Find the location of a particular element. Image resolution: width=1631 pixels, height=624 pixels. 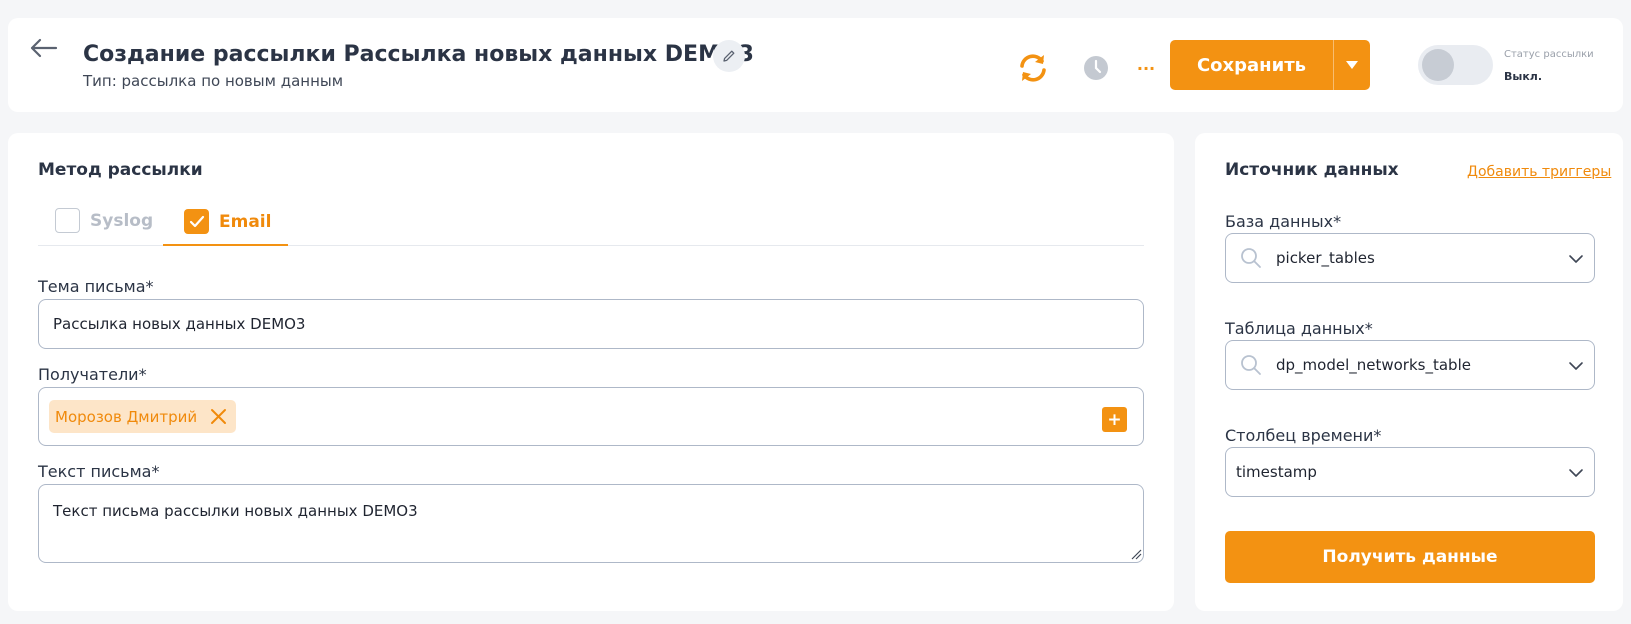

subject-input: Рассылка новых данных DEMO3 is located at coordinates (591, 324).